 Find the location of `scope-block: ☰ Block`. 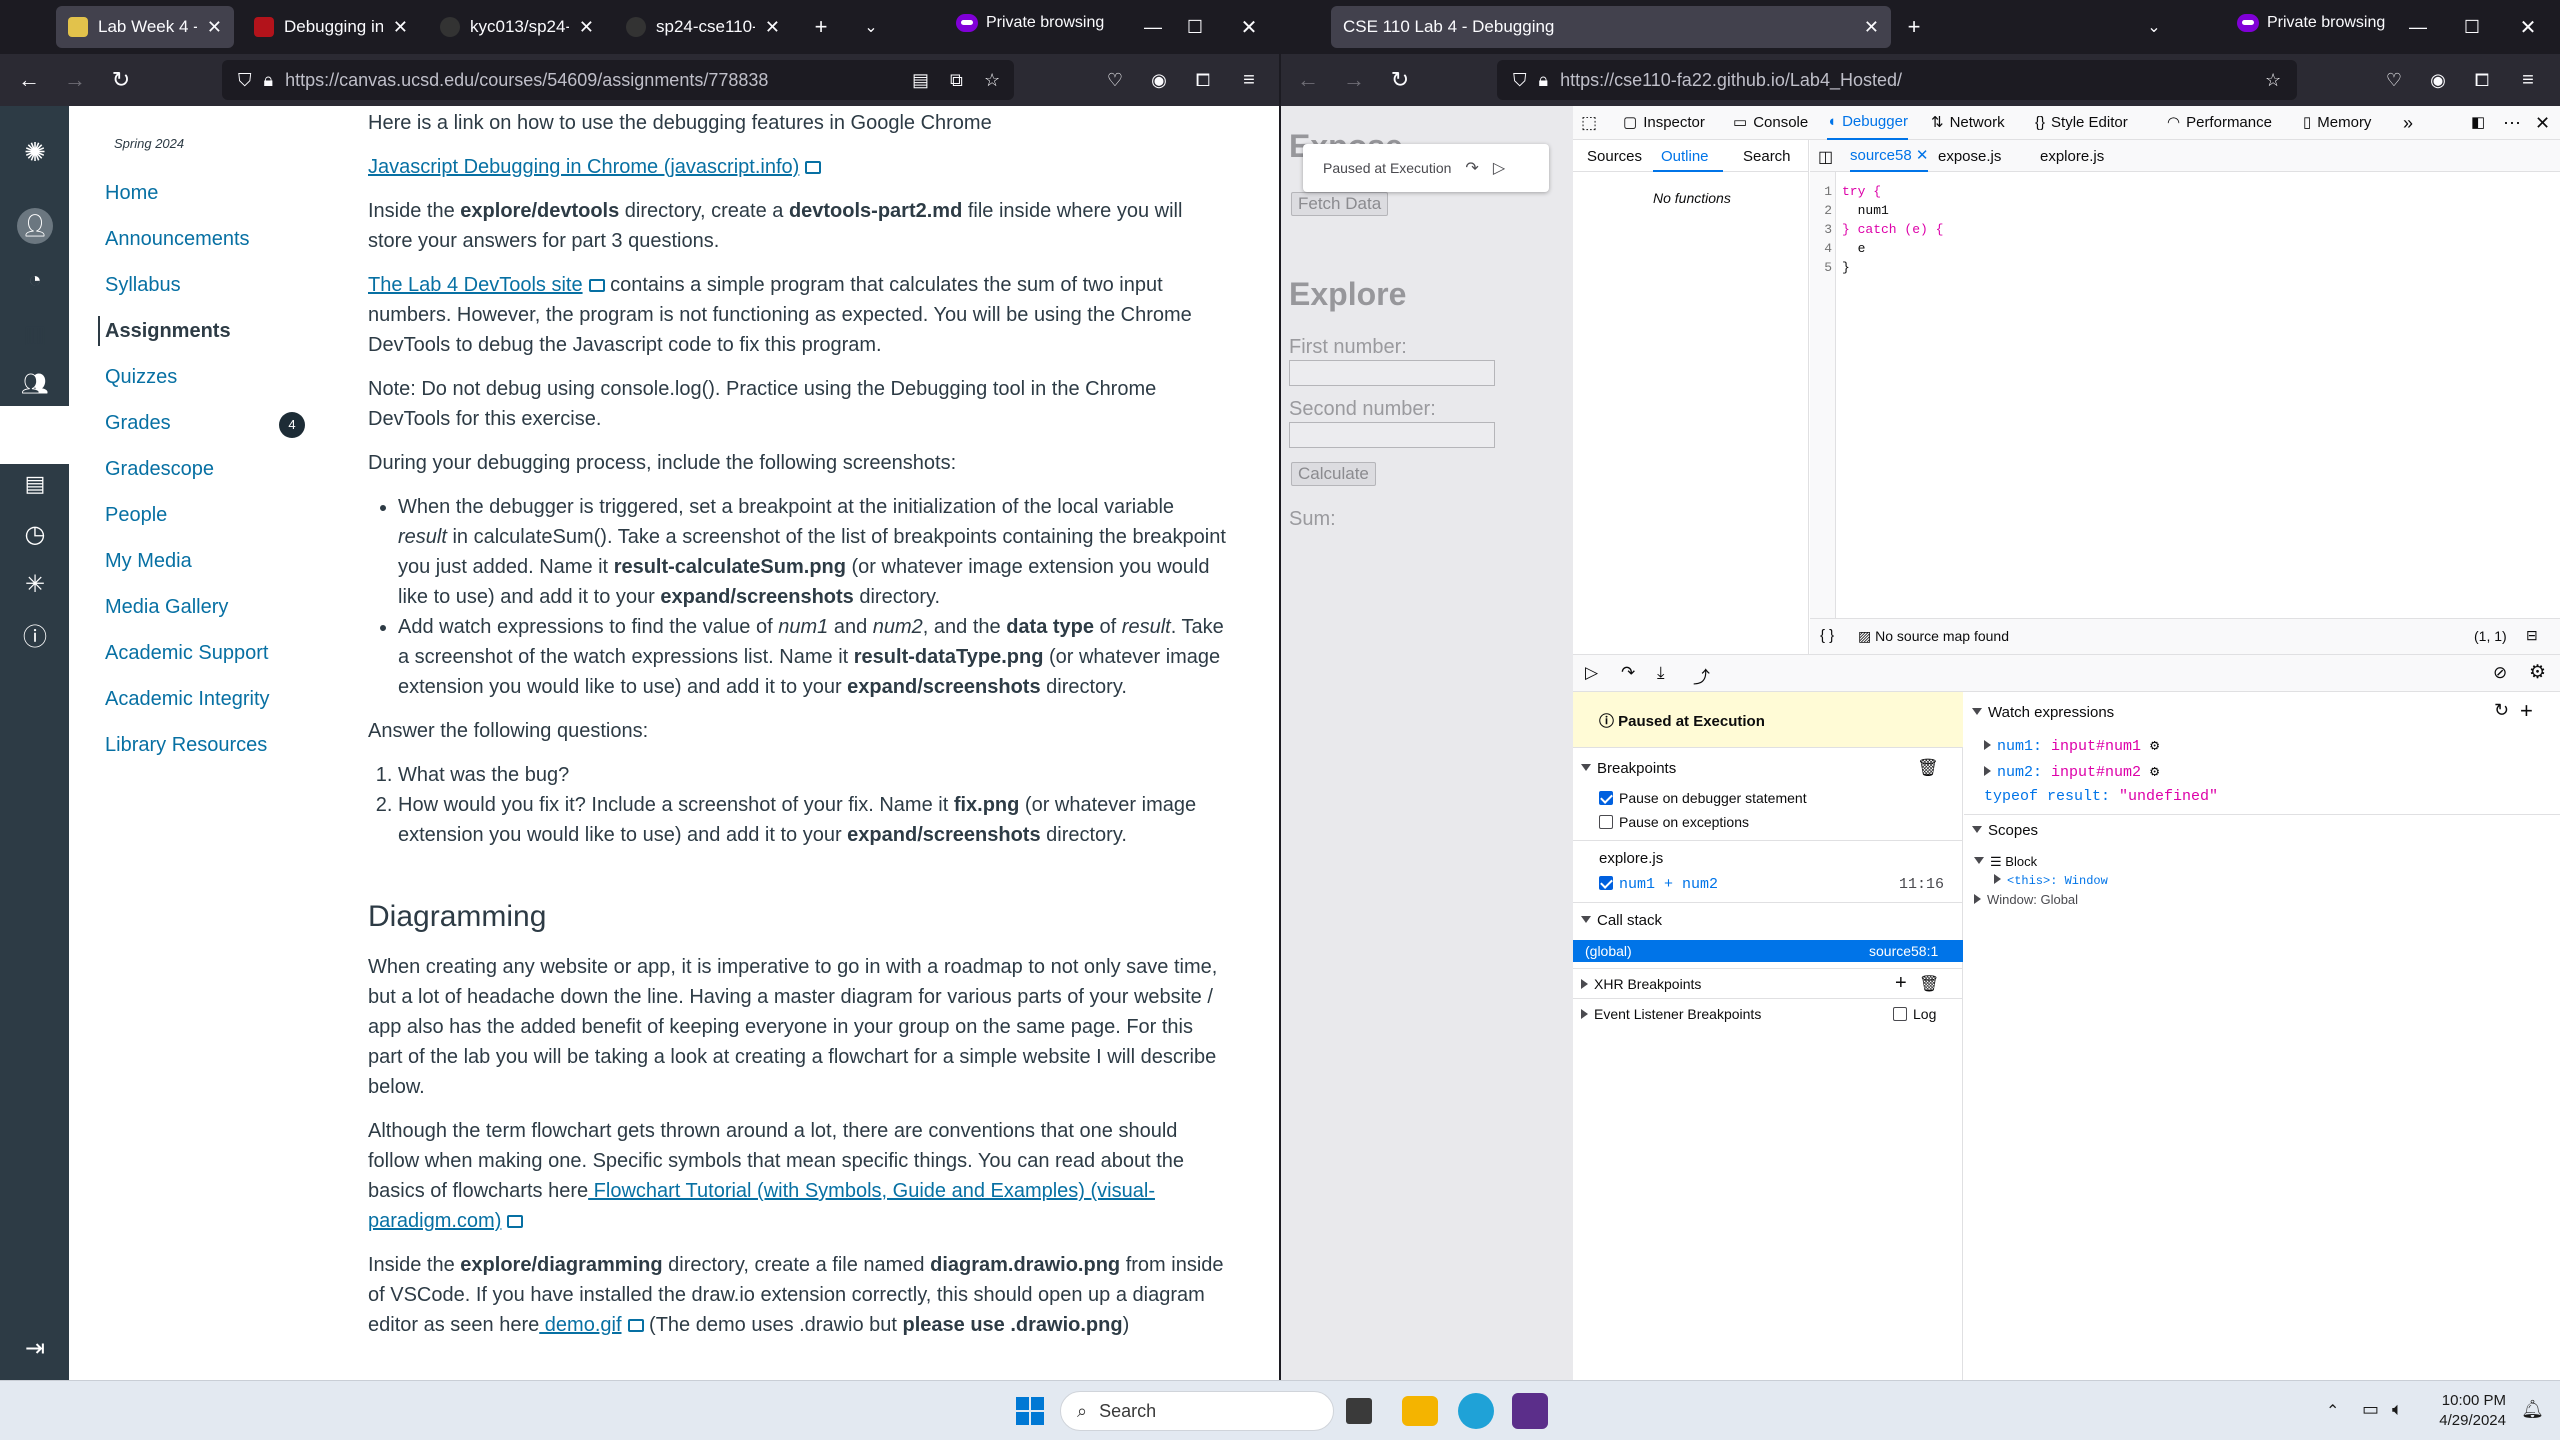

scope-block: ☰ Block is located at coordinates (2005, 862).